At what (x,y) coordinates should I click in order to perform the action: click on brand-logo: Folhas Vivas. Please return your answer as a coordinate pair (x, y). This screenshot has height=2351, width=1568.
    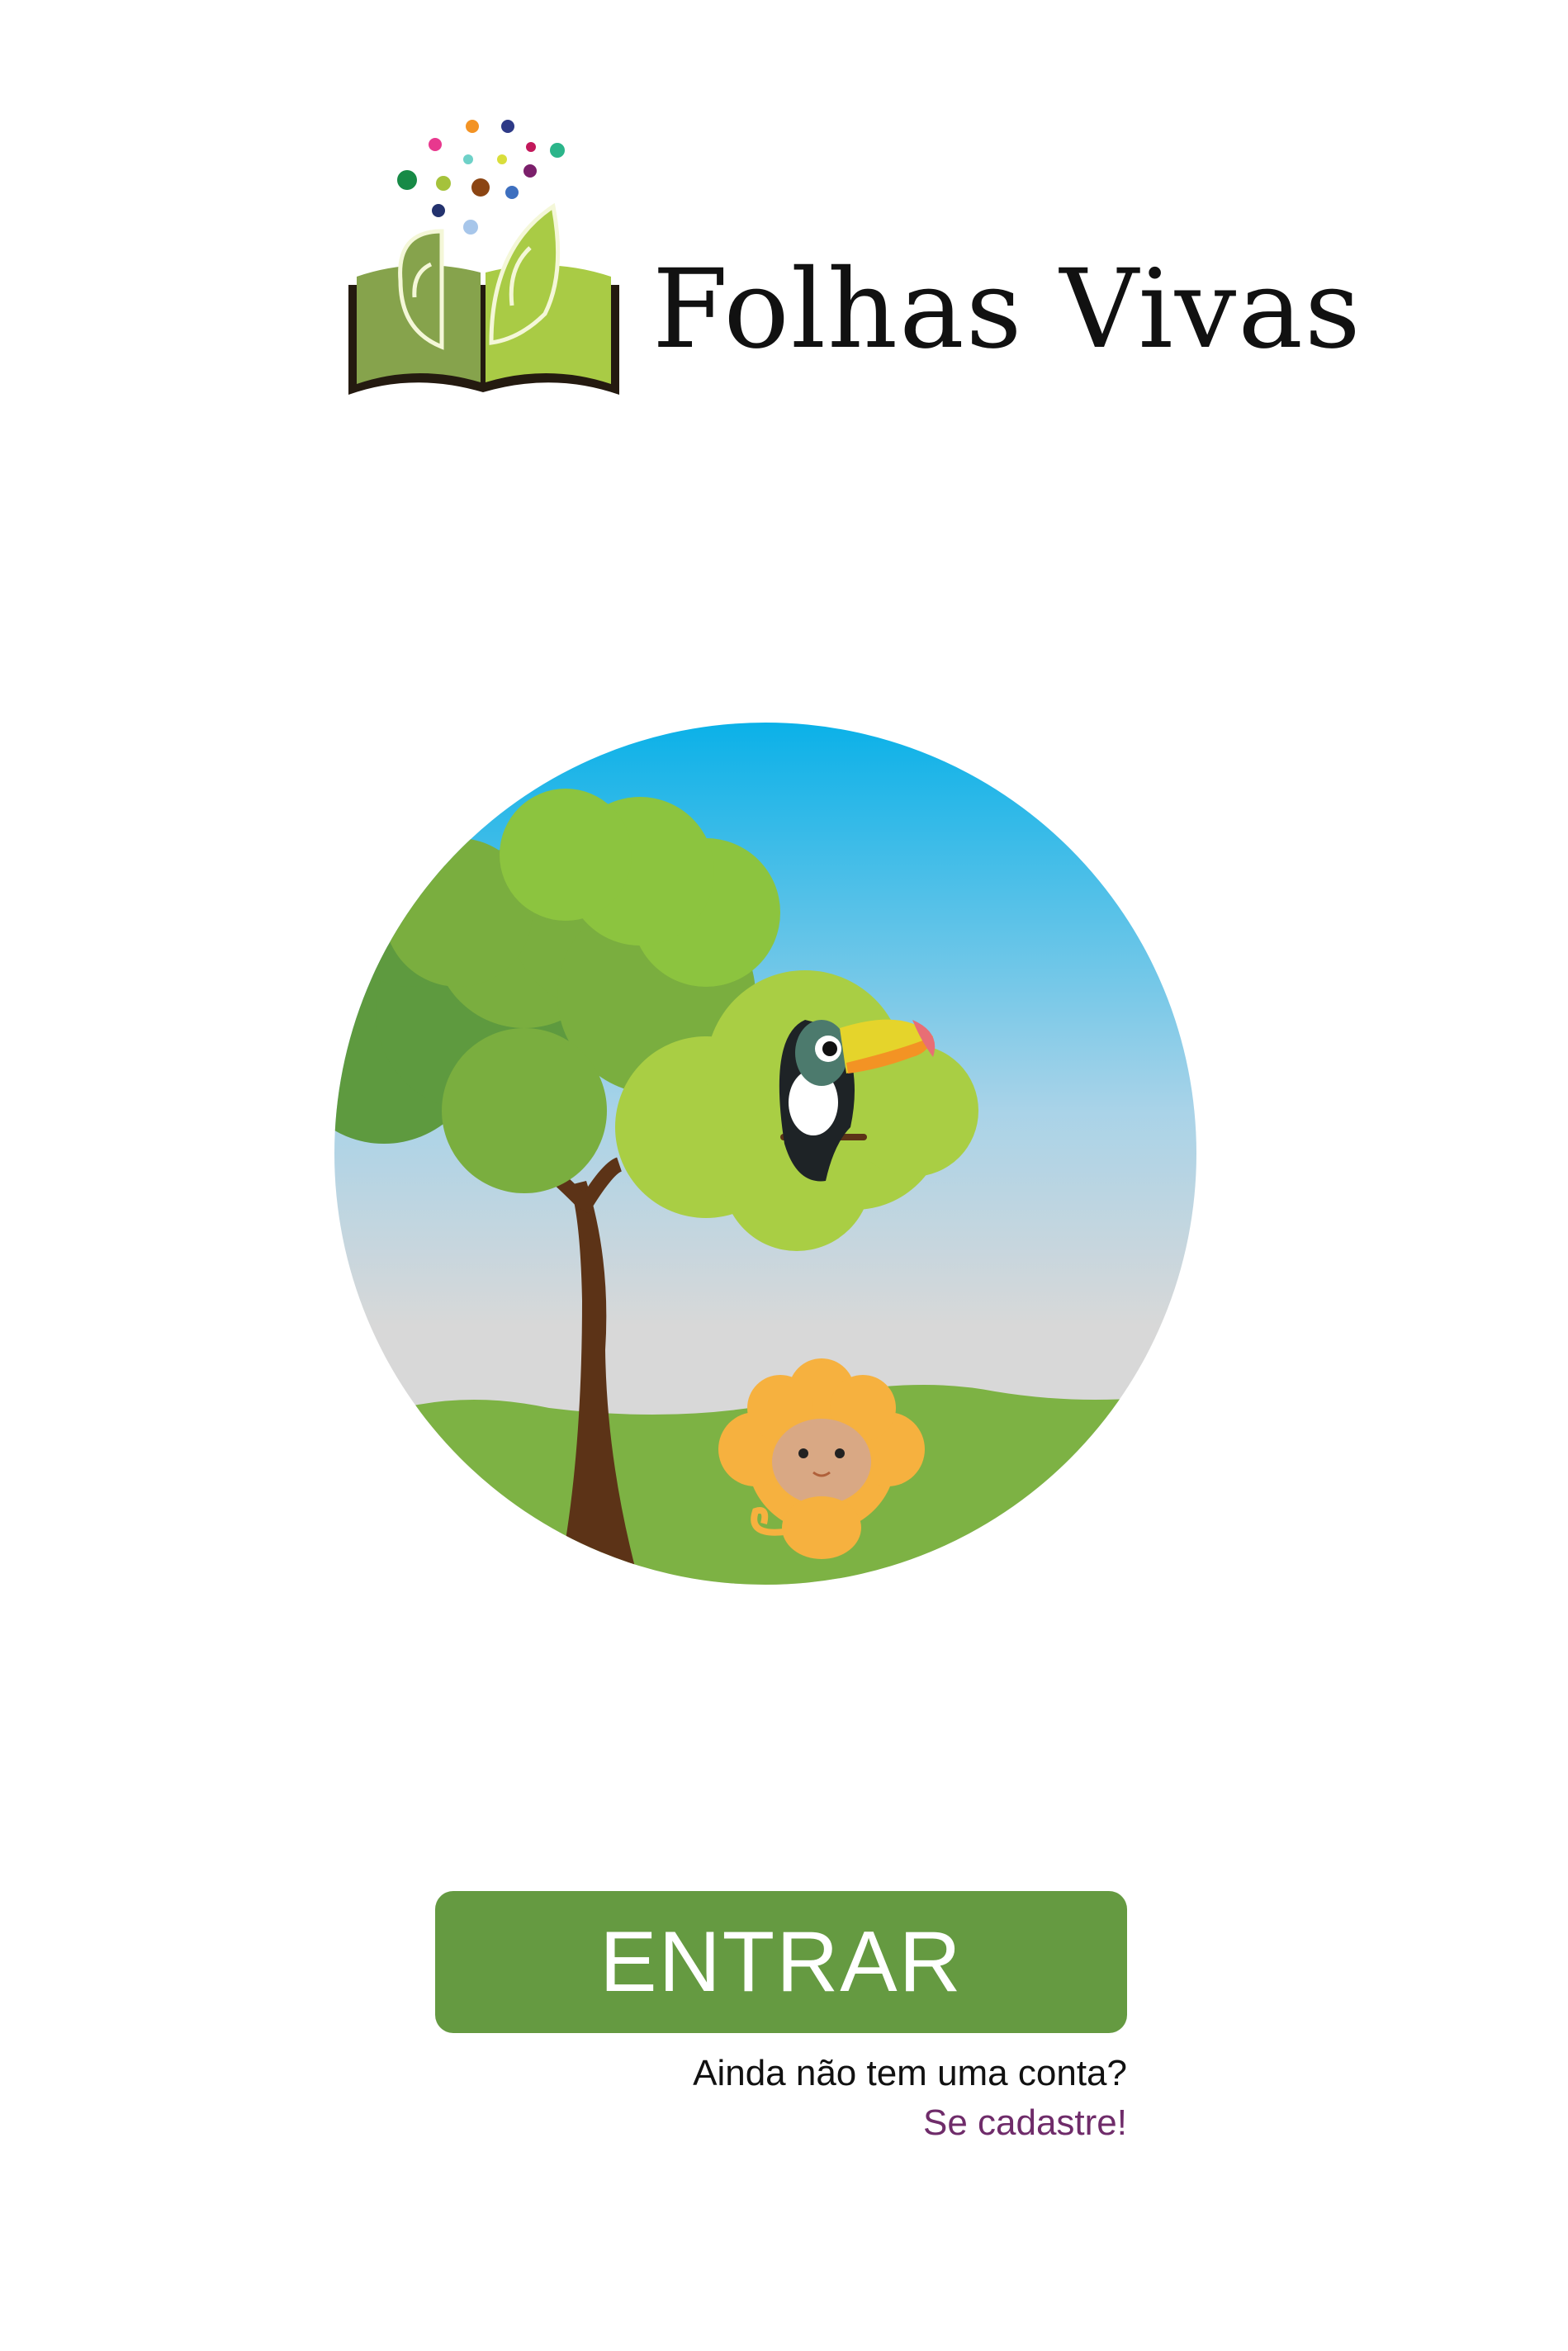
    Looking at the image, I should click on (850, 256).